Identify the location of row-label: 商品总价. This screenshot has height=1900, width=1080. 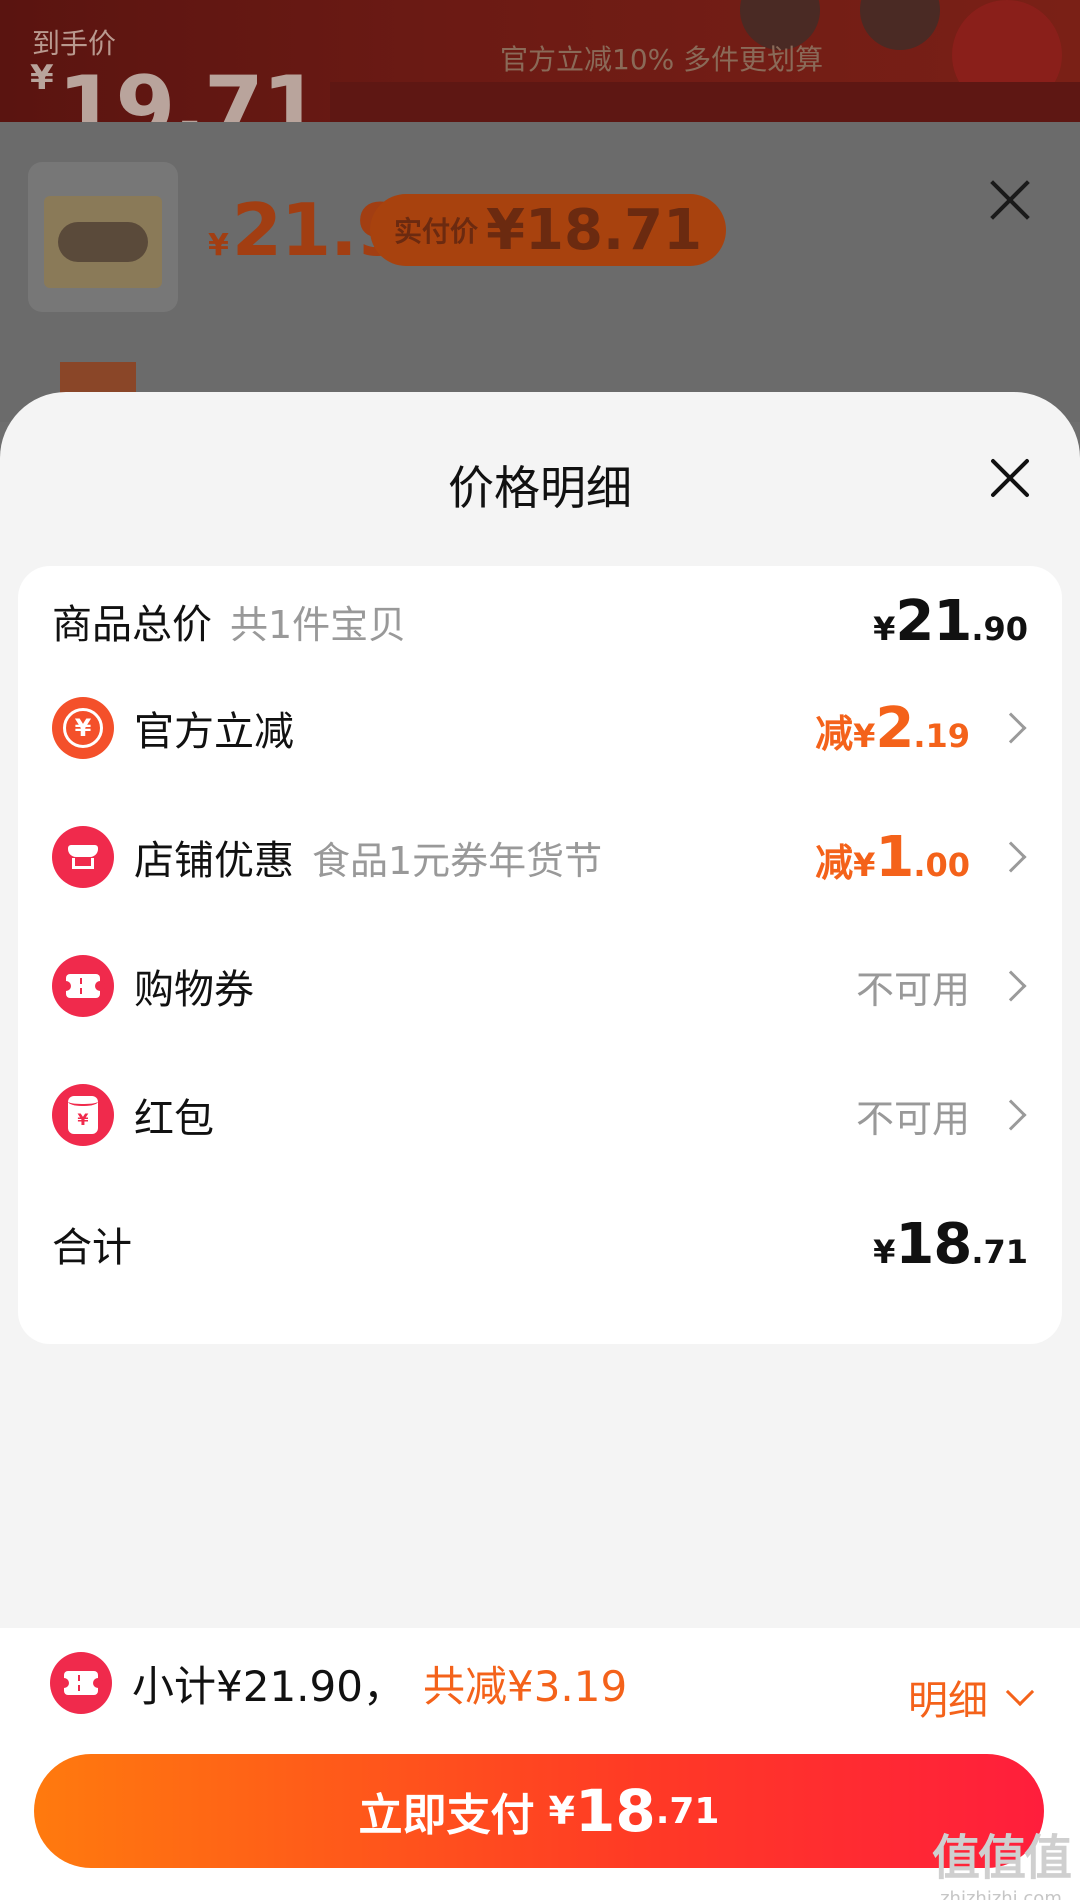
(132, 625).